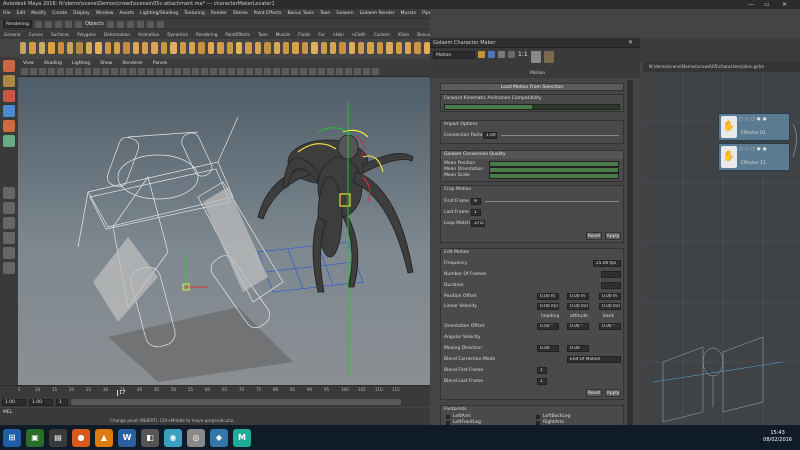  What do you see at coordinates (611, 285) in the screenshot?
I see `duration-field` at bounding box center [611, 285].